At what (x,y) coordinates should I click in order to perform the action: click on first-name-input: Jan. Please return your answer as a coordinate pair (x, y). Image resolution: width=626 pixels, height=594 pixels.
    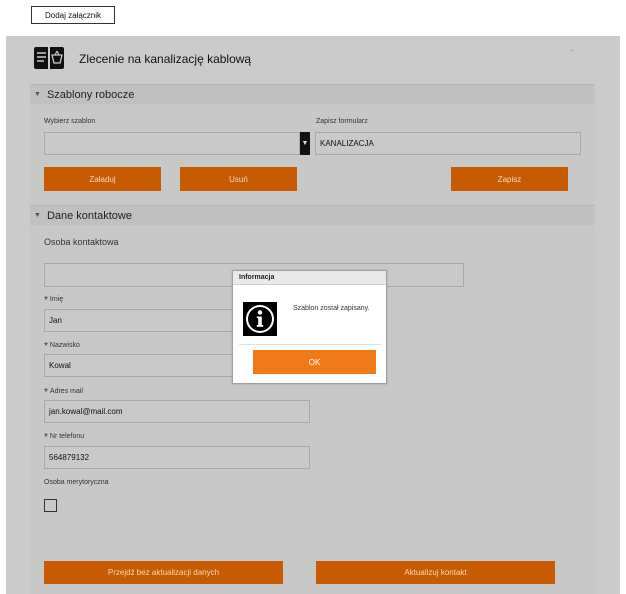
    Looking at the image, I should click on (139, 320).